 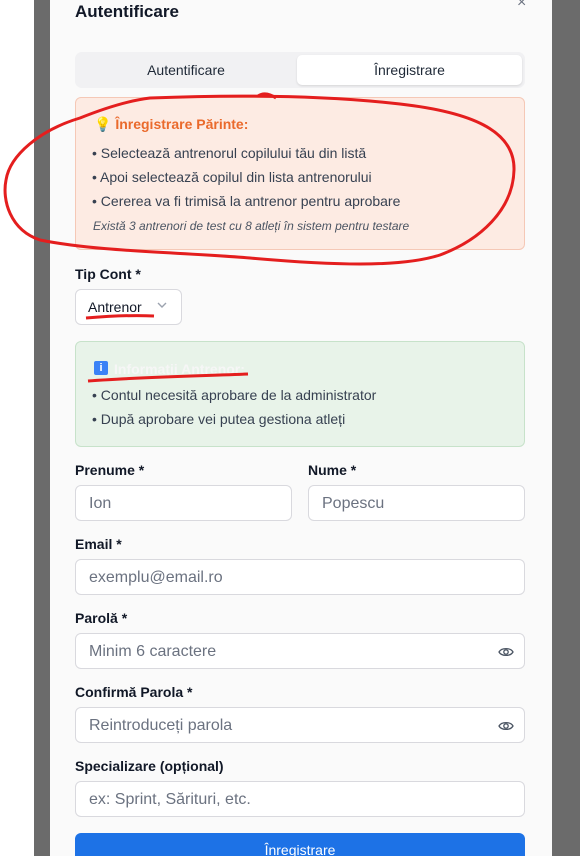 What do you see at coordinates (566, 428) in the screenshot?
I see `overlay-right` at bounding box center [566, 428].